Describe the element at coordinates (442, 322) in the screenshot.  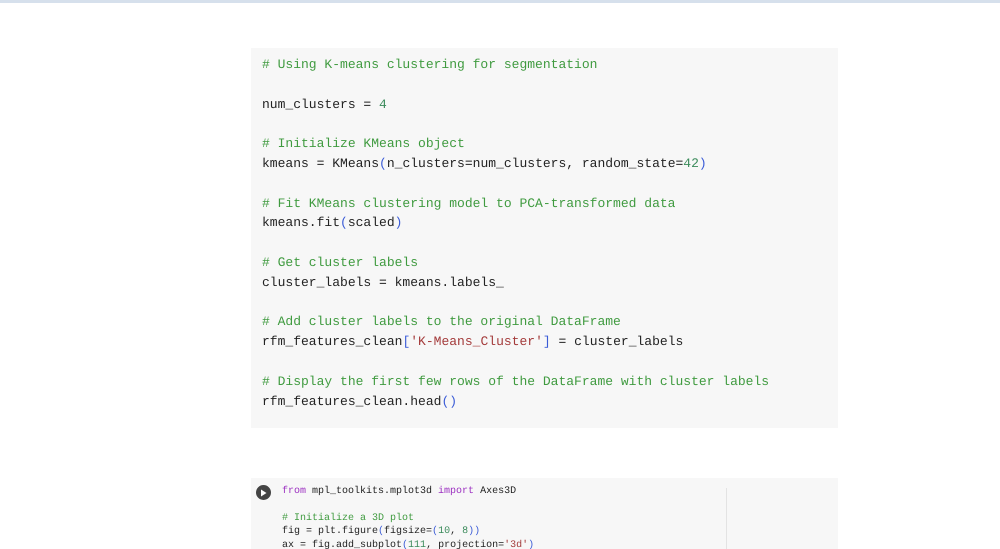
I see `code-line: # Add cluster labels to the original DataFrame` at that location.